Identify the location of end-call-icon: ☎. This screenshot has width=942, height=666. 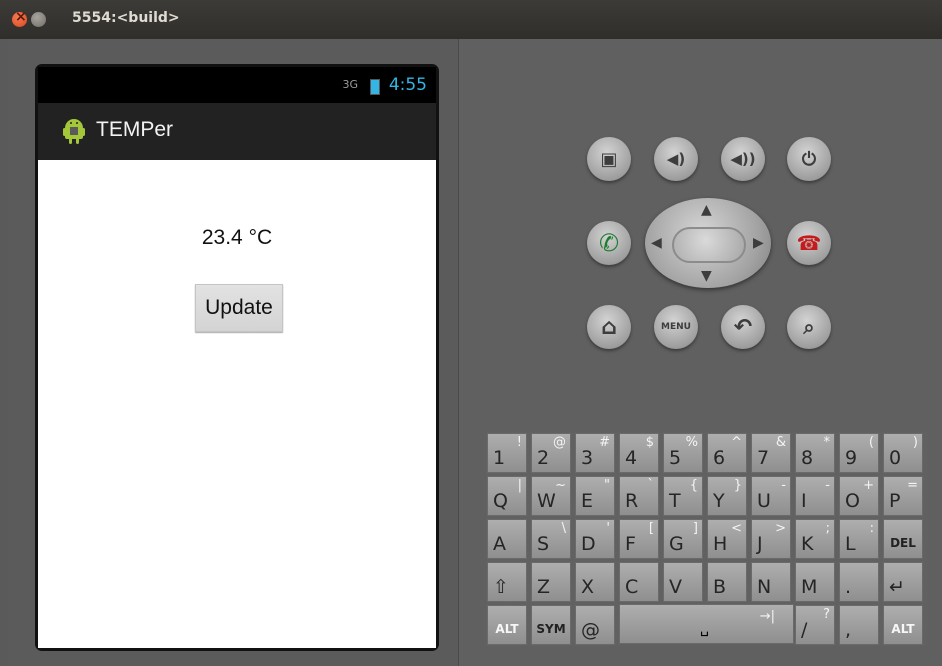
(809, 243).